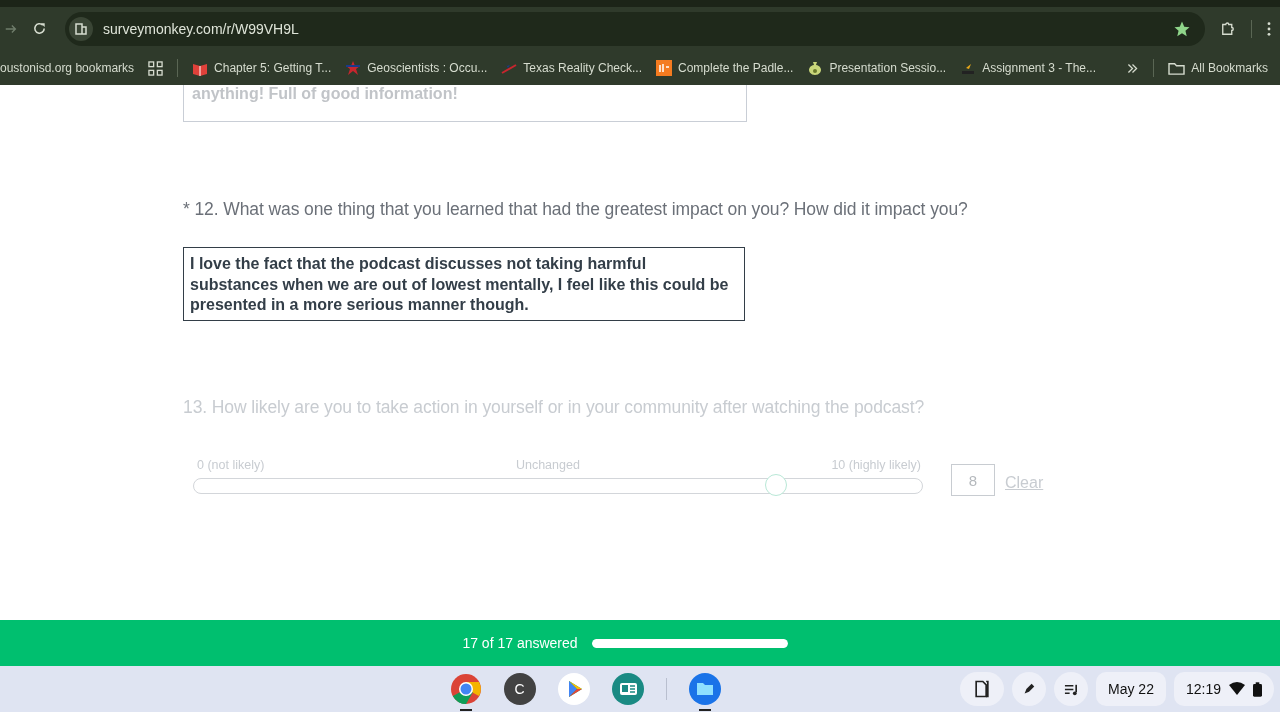 This screenshot has width=1280, height=712. I want to click on clock-time: 12:19, so click(1203, 689).